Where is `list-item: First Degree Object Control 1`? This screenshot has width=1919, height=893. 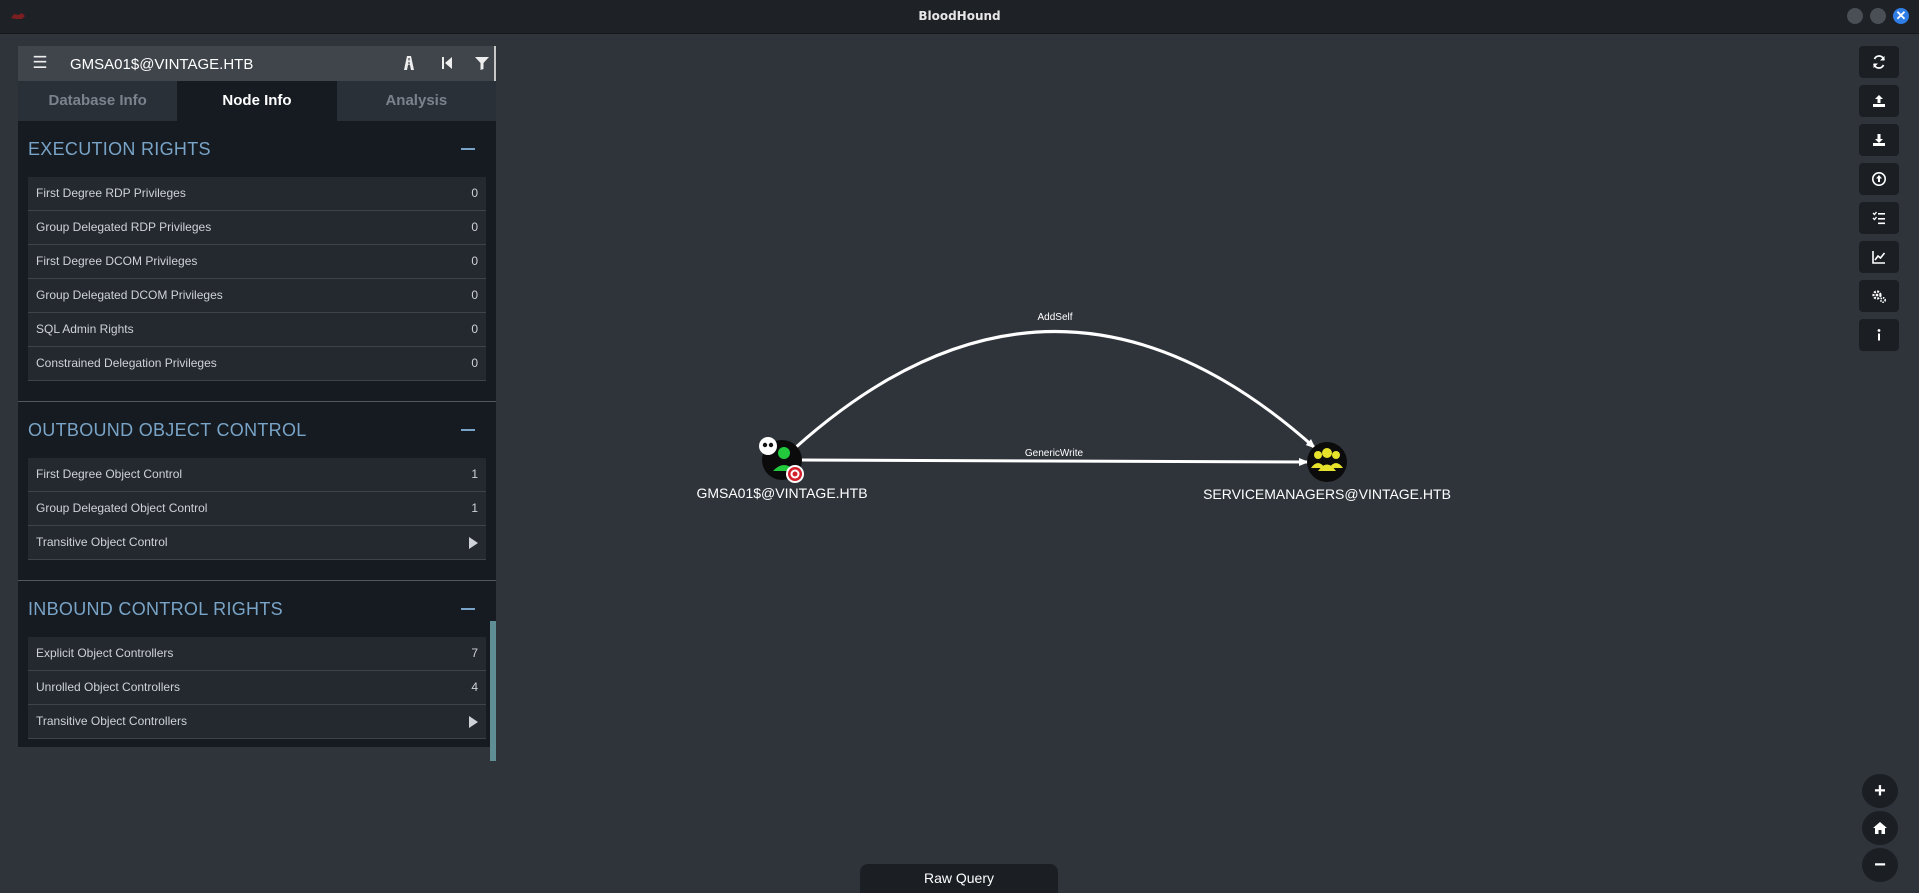
list-item: First Degree Object Control 1 is located at coordinates (257, 475).